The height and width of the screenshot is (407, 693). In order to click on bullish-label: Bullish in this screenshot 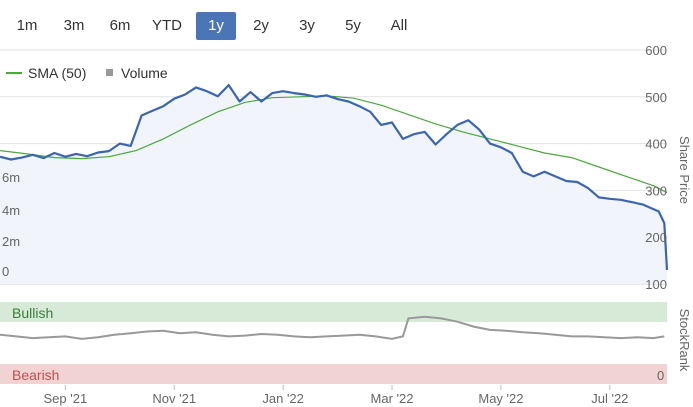, I will do `click(32, 313)`.